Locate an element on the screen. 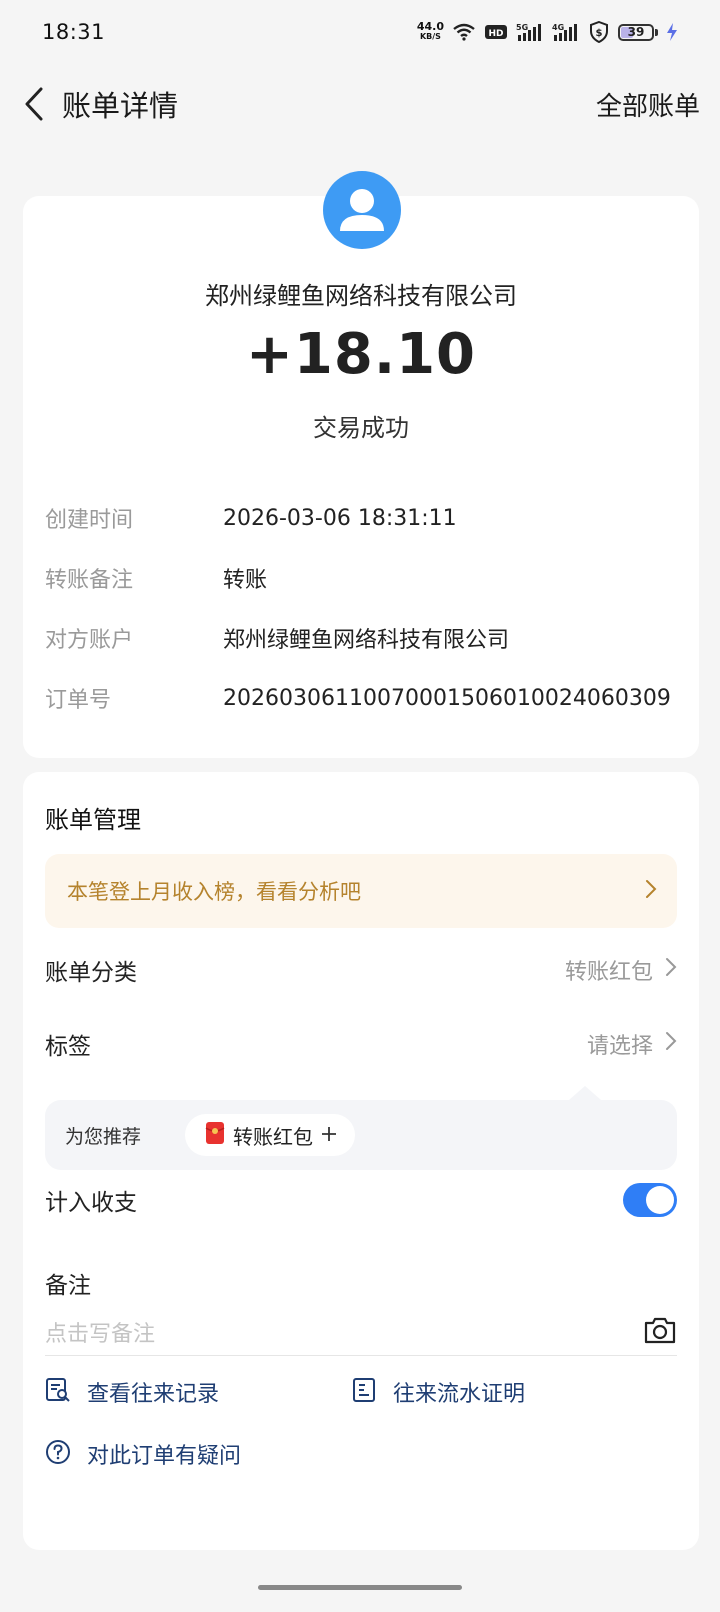  link-label: 查看往来记录 is located at coordinates (153, 1394).